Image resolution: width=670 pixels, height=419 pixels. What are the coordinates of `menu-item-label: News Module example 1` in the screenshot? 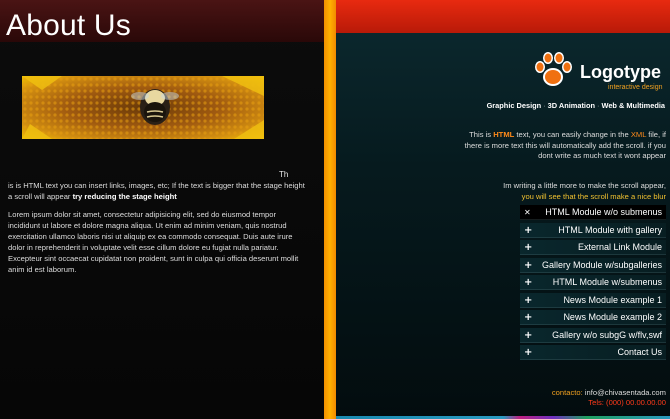 It's located at (612, 299).